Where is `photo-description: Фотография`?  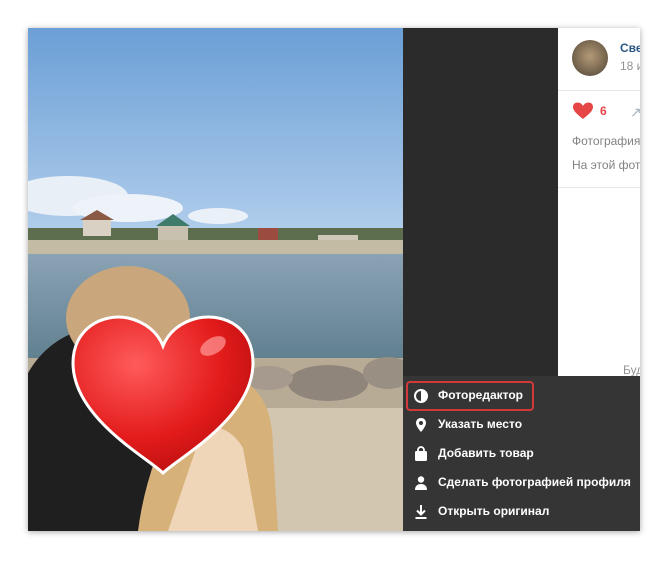 photo-description: Фотография is located at coordinates (606, 141).